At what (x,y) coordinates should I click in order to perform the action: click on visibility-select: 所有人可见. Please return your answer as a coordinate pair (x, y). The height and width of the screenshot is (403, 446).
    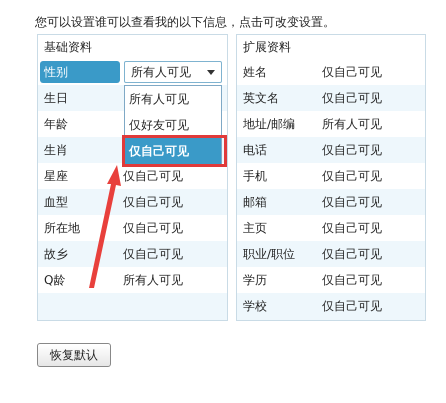
    Looking at the image, I should click on (173, 72).